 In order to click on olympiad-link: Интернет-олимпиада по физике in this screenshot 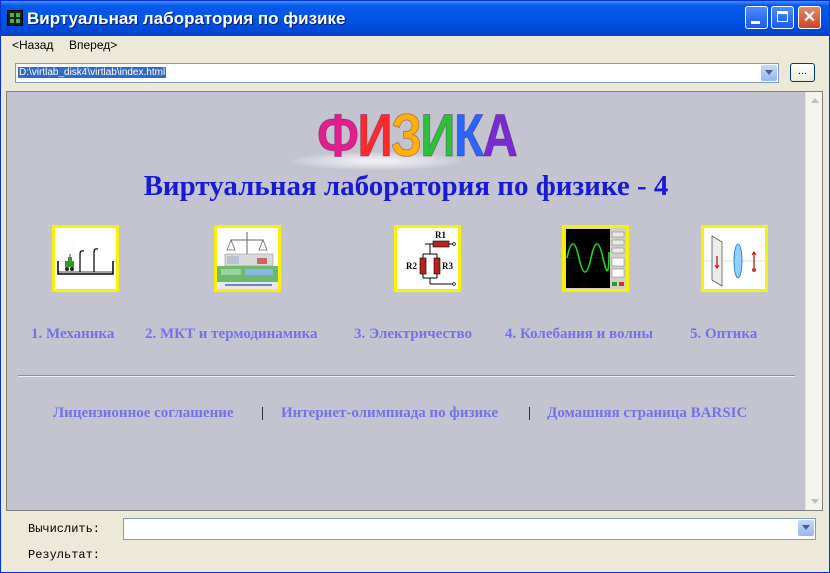, I will do `click(389, 413)`.